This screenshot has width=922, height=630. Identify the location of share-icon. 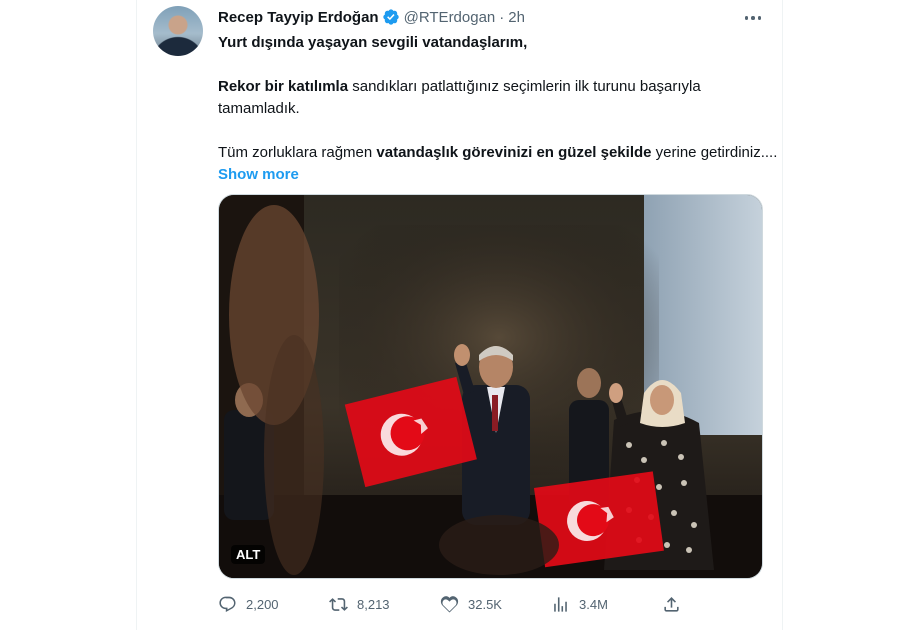
(671, 604).